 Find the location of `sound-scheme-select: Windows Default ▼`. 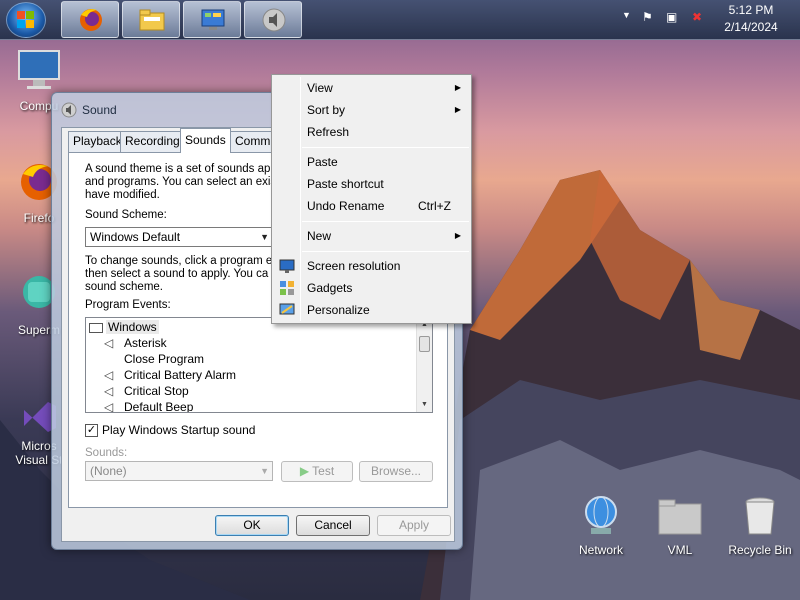

sound-scheme-select: Windows Default ▼ is located at coordinates (179, 237).